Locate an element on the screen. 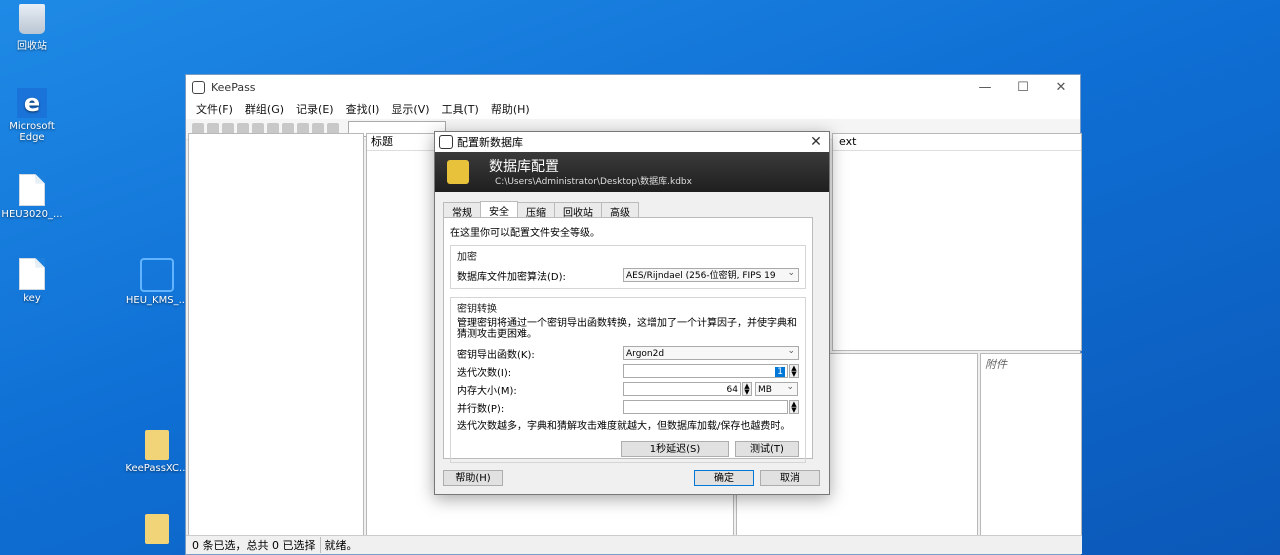 This screenshot has width=1280, height=555. one-second-delay-button: 1秒延迟(S) is located at coordinates (675, 449).